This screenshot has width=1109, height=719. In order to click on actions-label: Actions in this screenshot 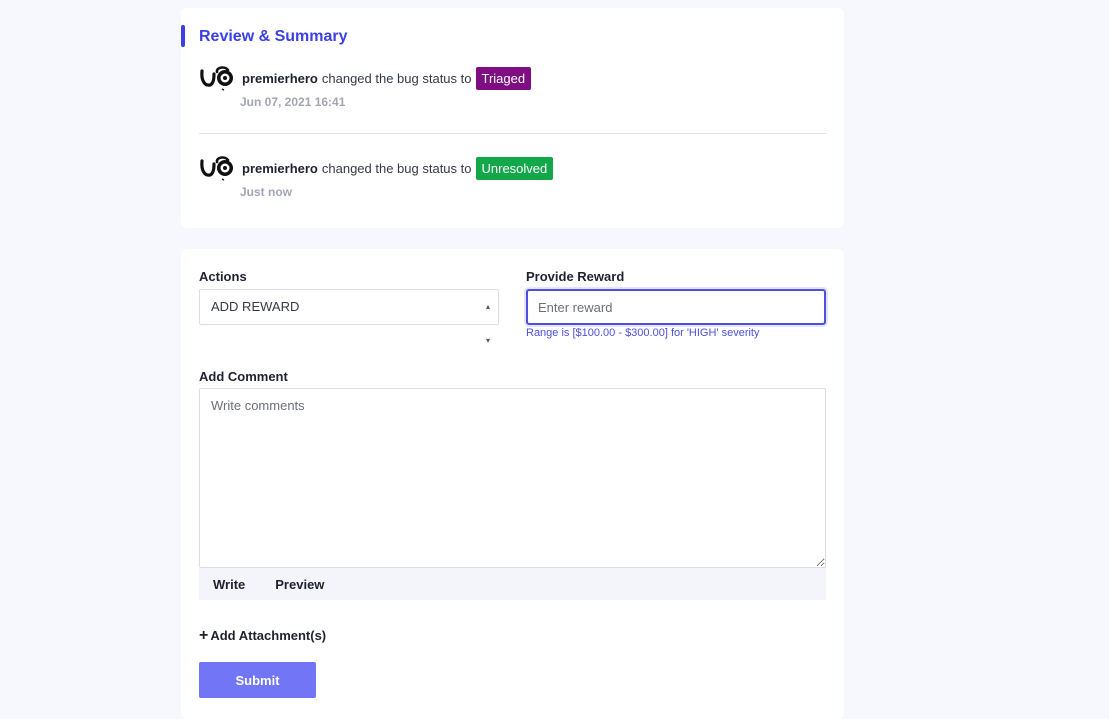, I will do `click(223, 276)`.